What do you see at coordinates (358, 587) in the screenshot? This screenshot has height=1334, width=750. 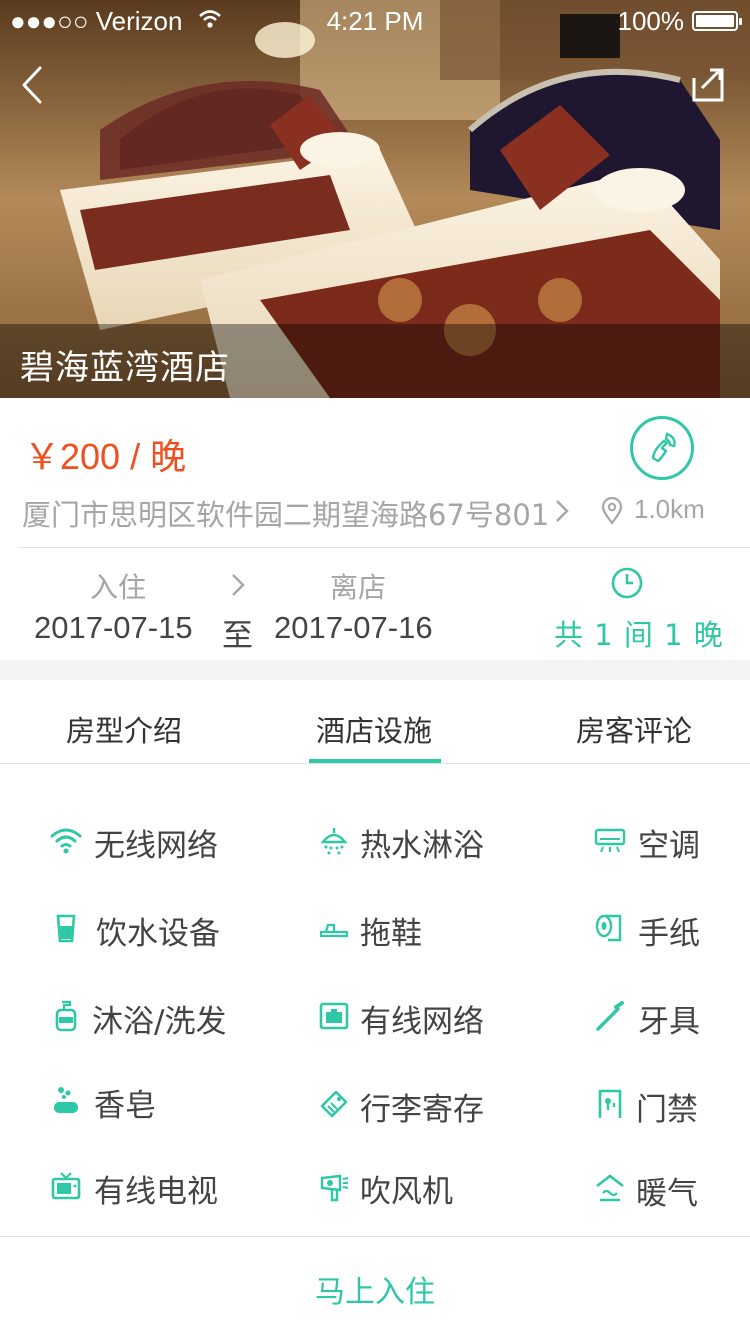 I see `checkout-label: 离店` at bounding box center [358, 587].